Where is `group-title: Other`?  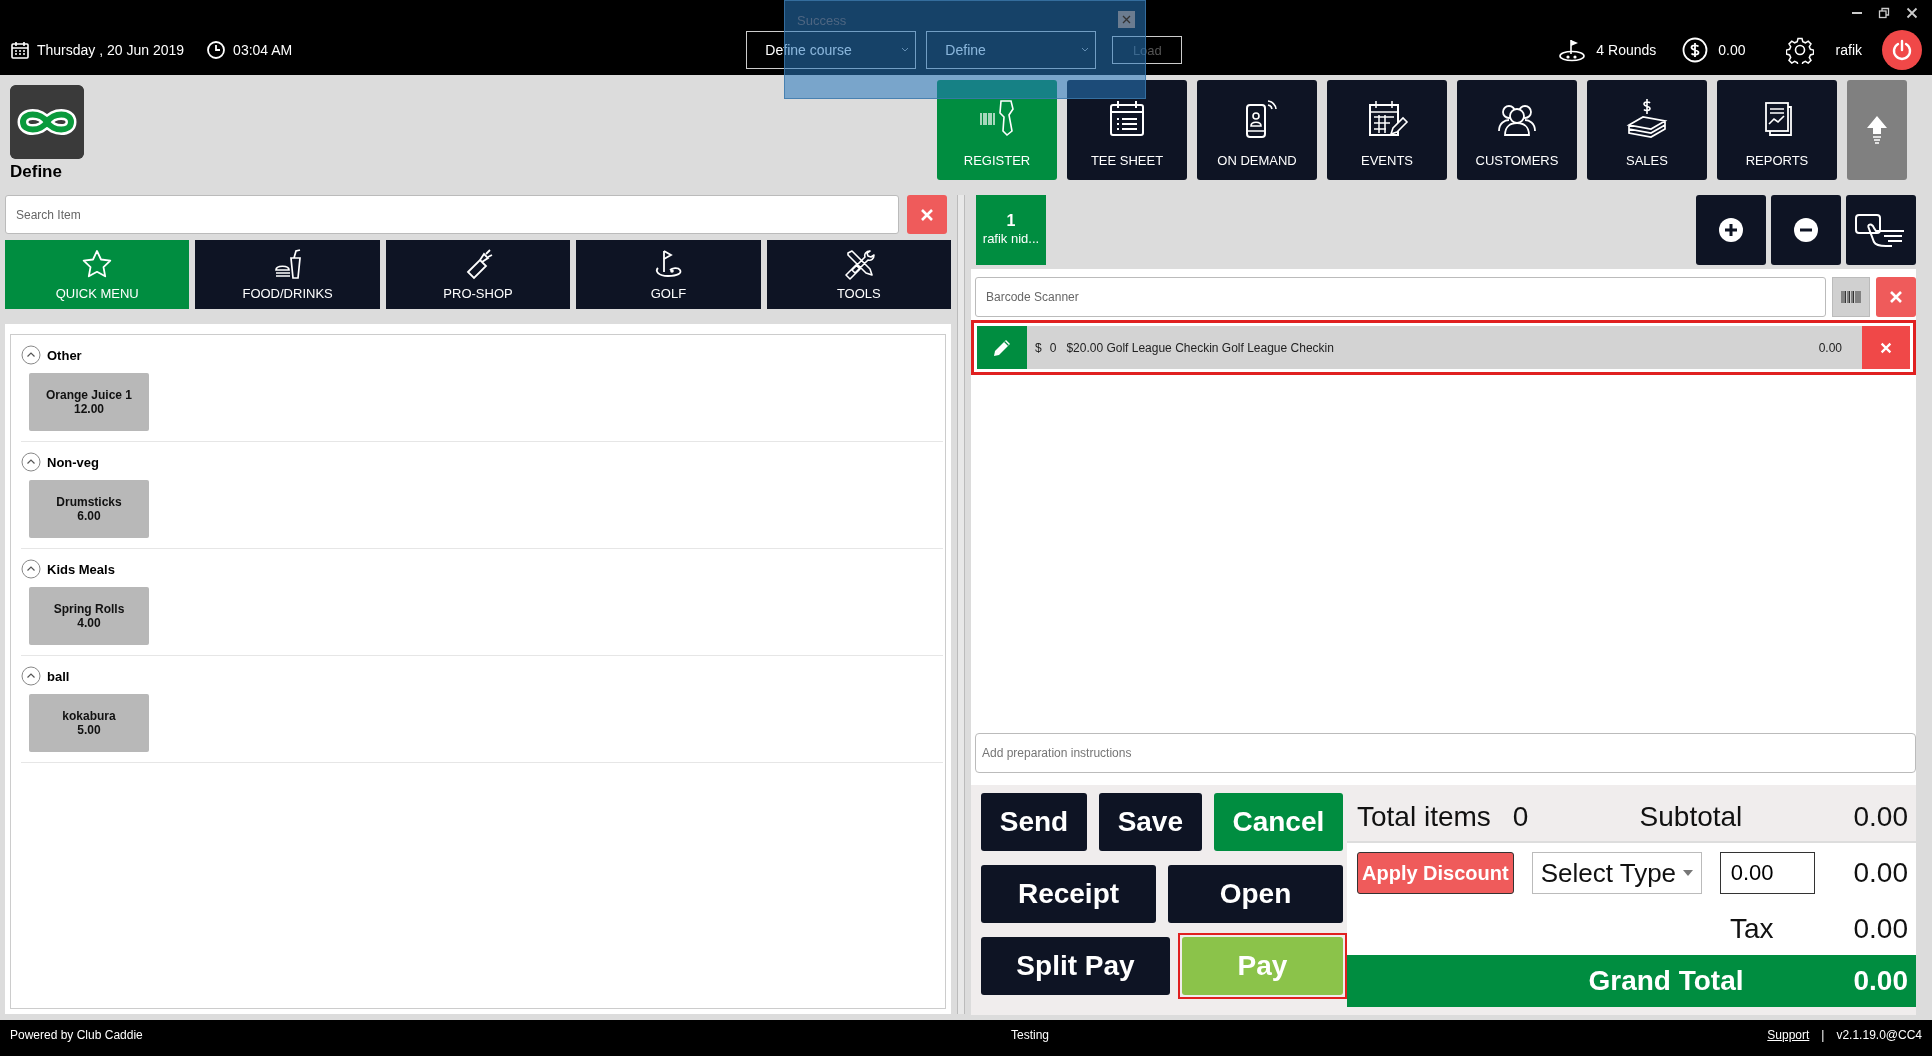
group-title: Other is located at coordinates (64, 355).